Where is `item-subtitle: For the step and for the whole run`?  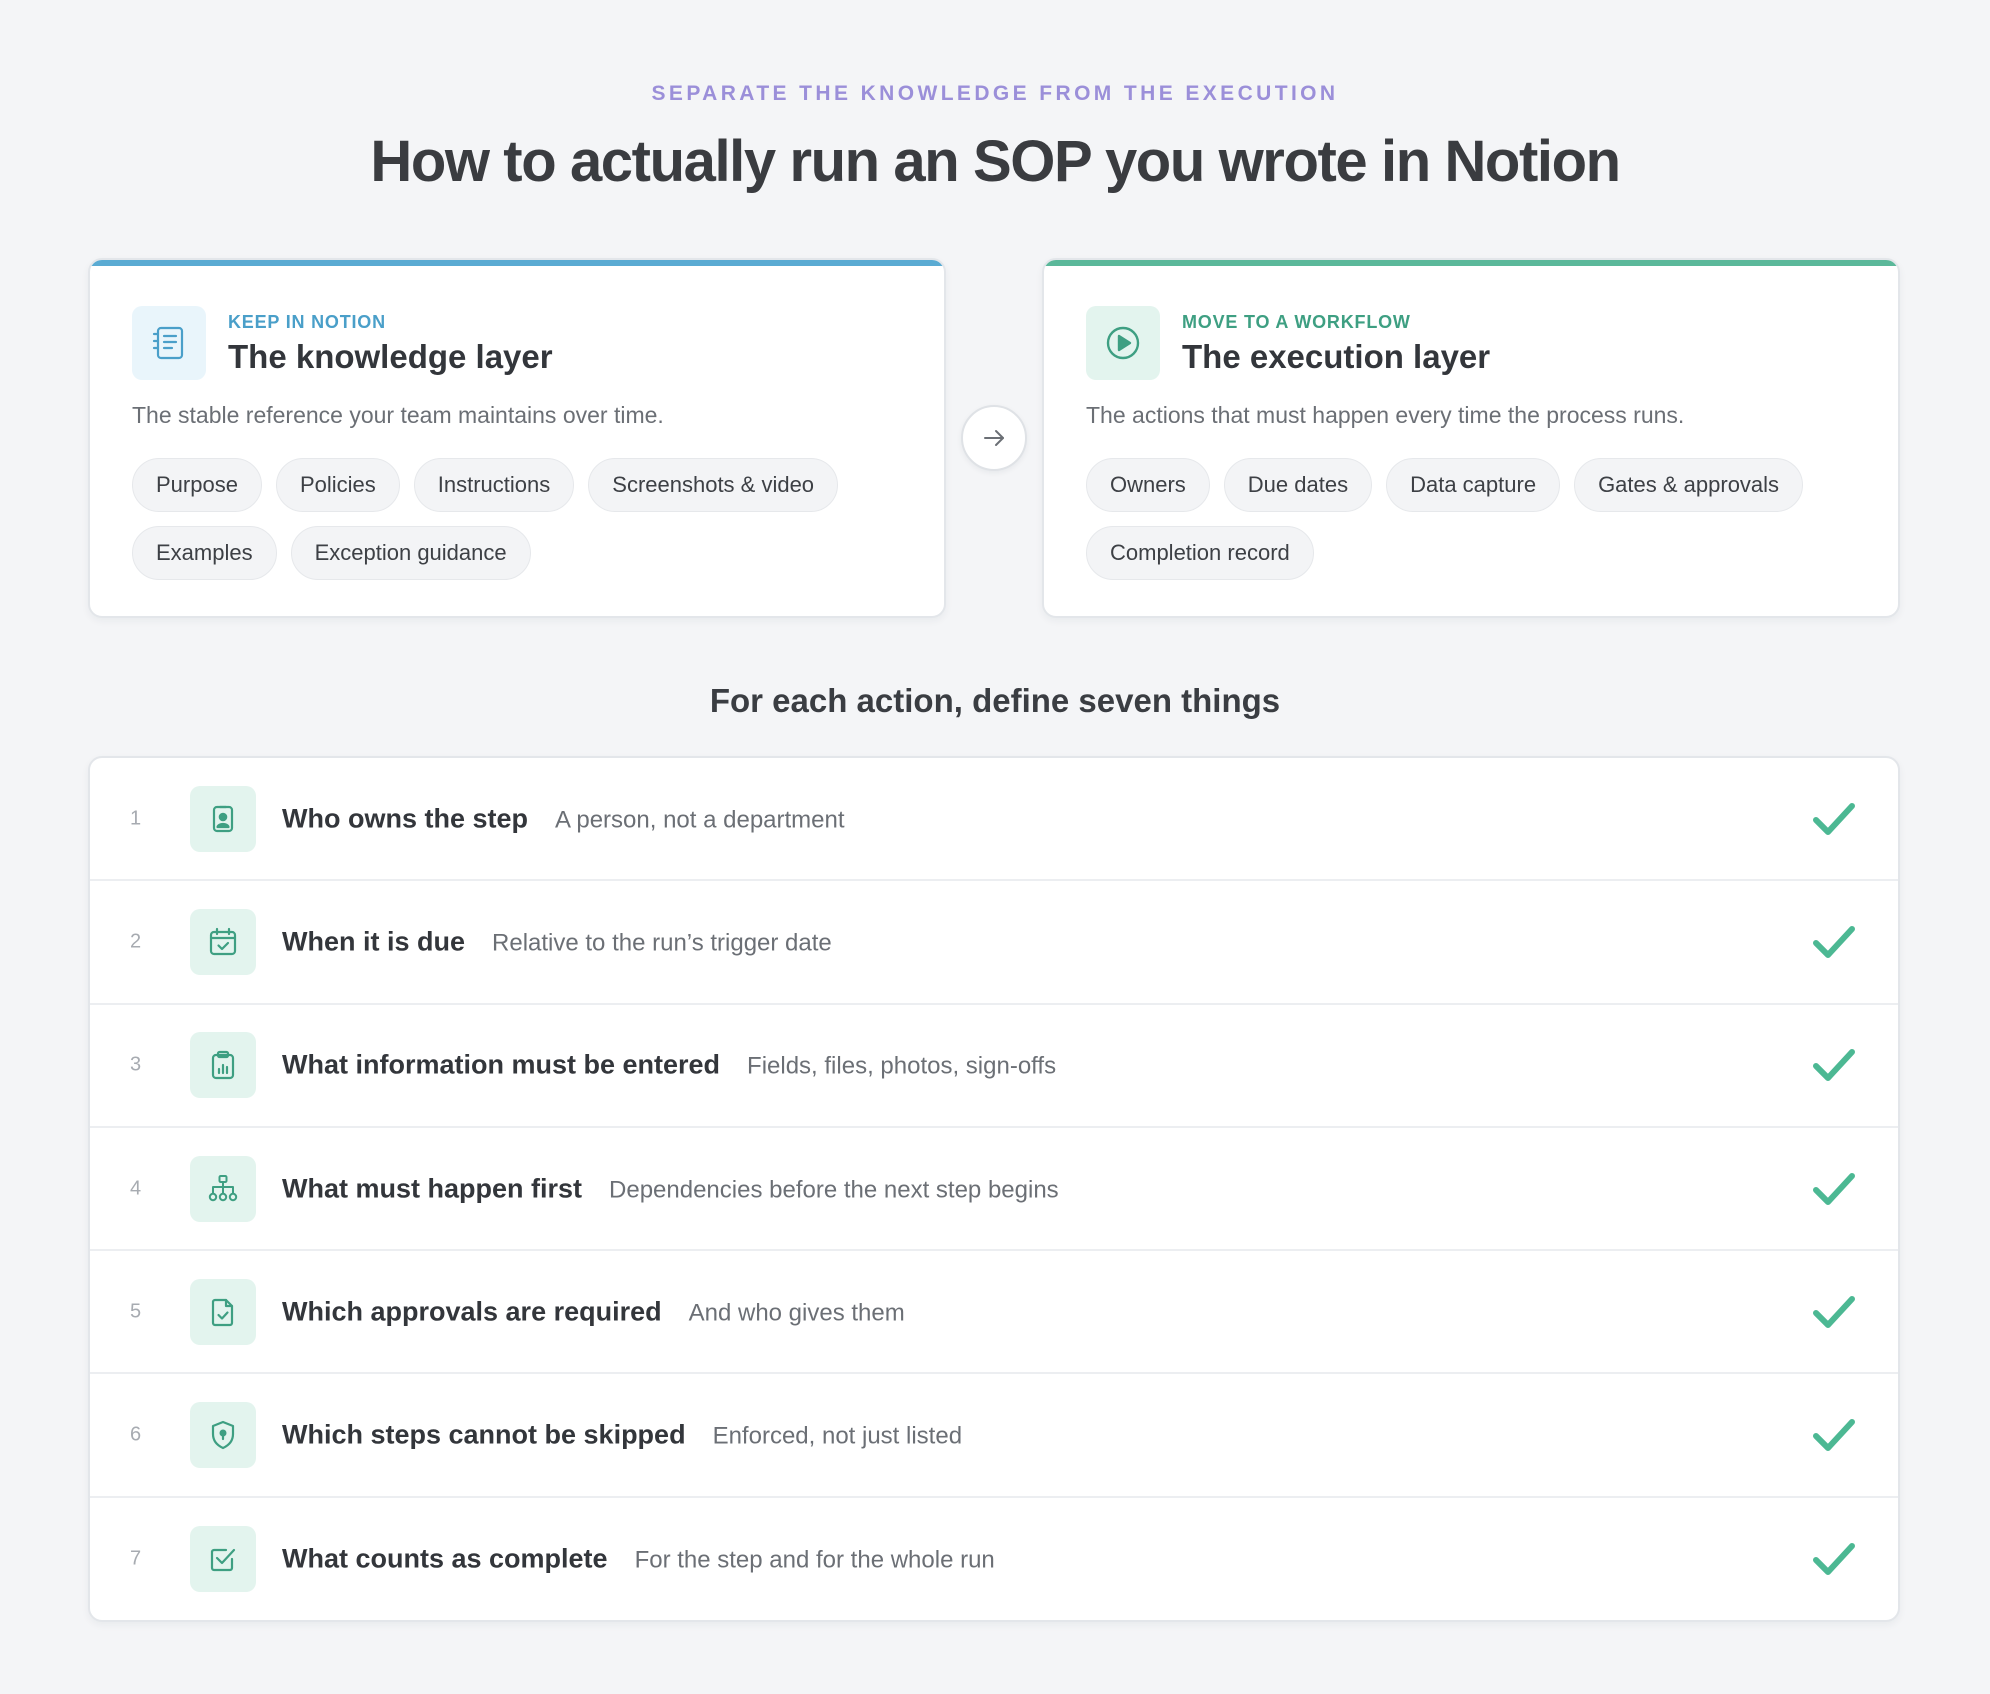
item-subtitle: For the step and for the whole run is located at coordinates (814, 1560).